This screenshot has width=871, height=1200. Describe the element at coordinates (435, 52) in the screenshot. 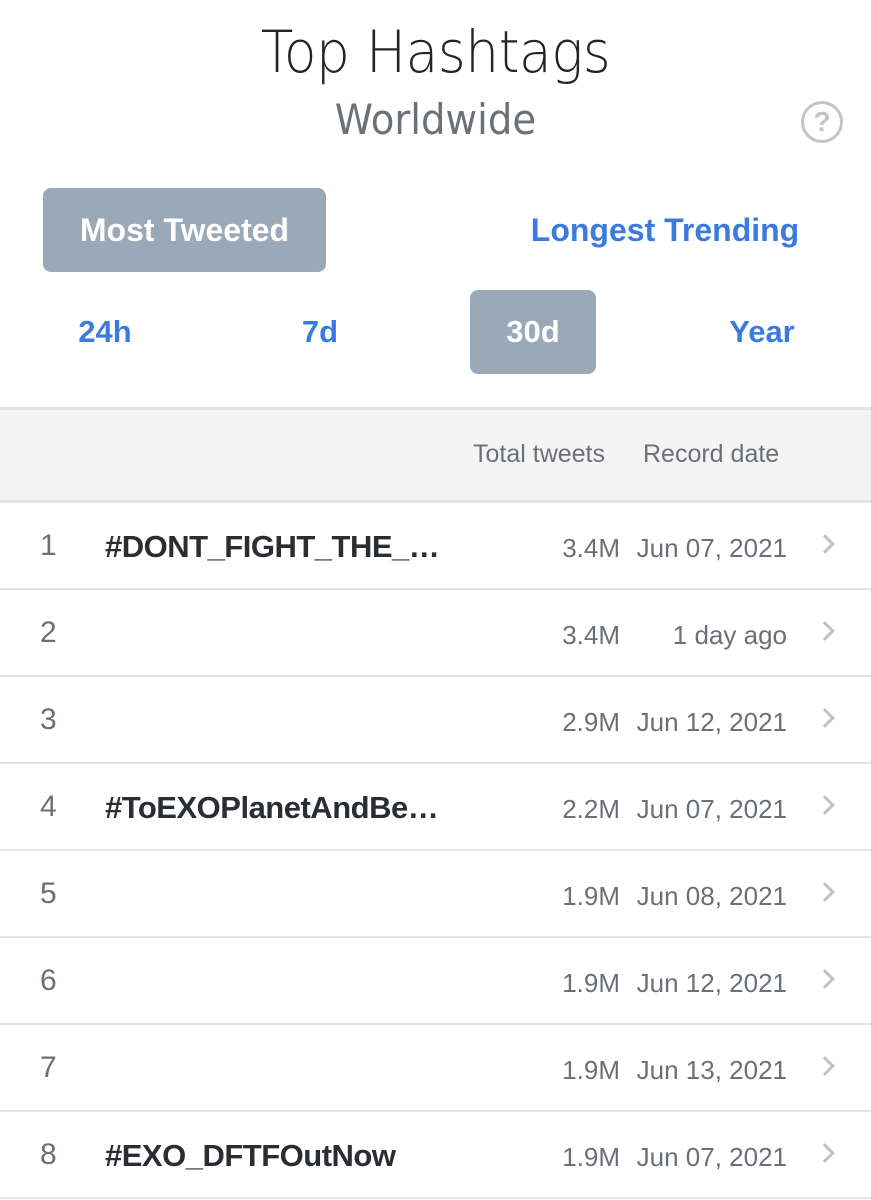

I see `page-title: Top Hashtags` at that location.